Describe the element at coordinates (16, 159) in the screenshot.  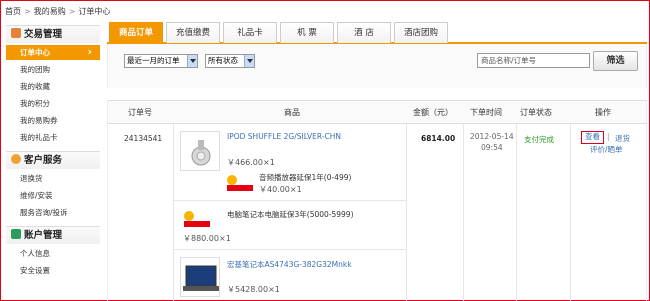
I see `service-icon` at that location.